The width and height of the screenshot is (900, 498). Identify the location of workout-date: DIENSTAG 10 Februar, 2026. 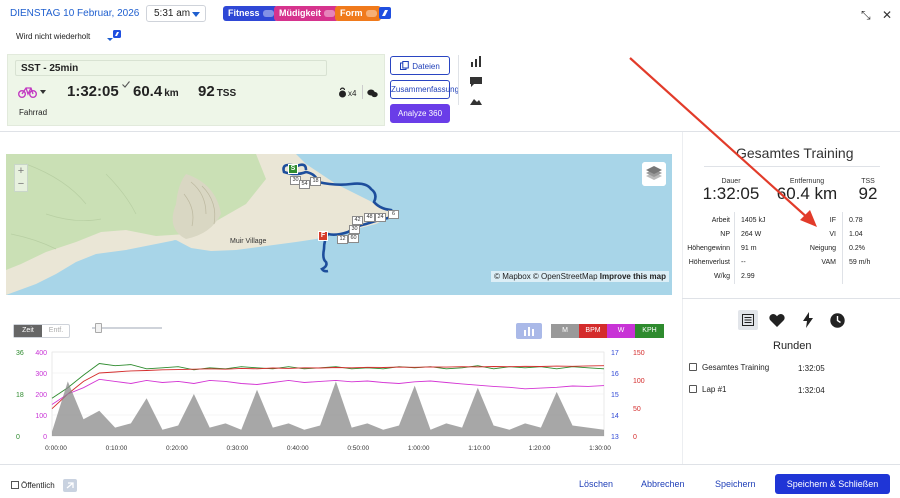
(74, 13).